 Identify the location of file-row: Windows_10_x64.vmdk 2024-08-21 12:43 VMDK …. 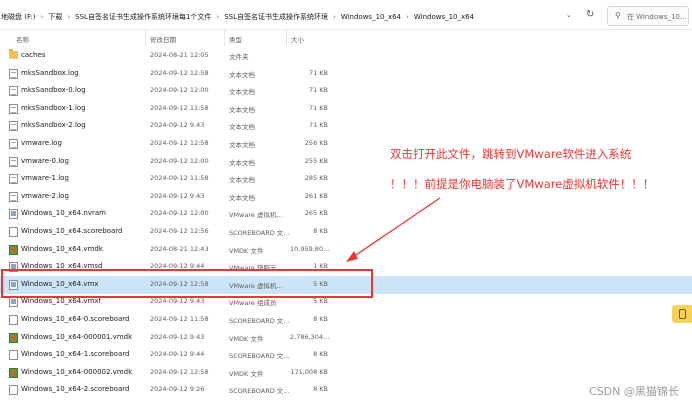
(346, 250).